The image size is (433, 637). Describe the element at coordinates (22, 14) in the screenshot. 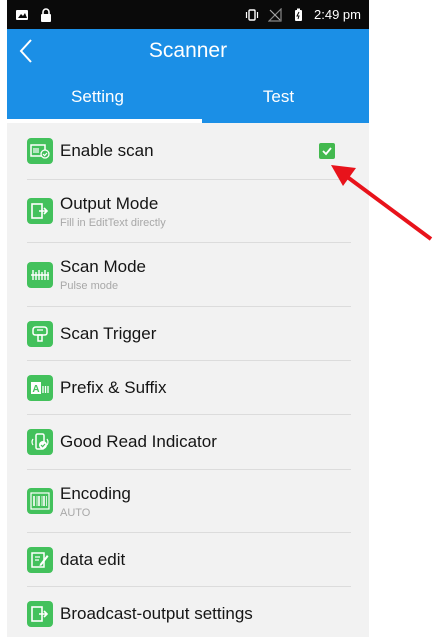

I see `image-icon` at that location.